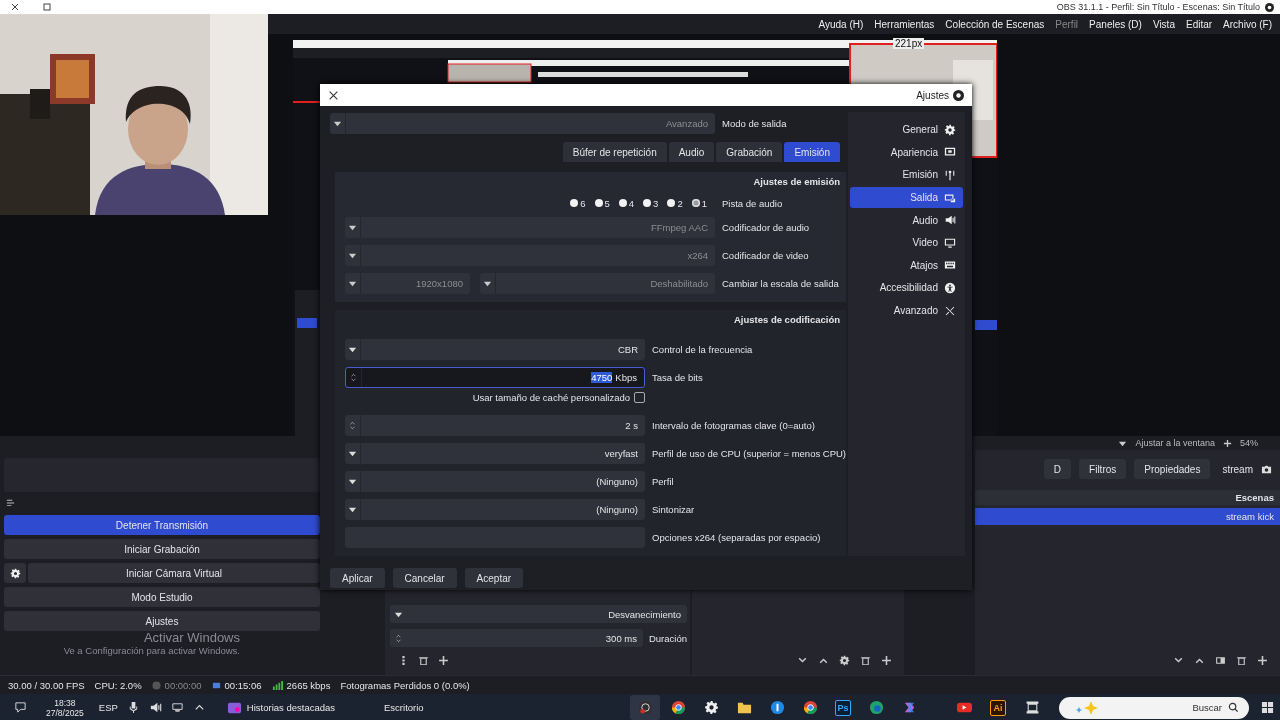  Describe the element at coordinates (538, 614) in the screenshot. I see `transition-dropdown: Desvanecimiento` at that location.